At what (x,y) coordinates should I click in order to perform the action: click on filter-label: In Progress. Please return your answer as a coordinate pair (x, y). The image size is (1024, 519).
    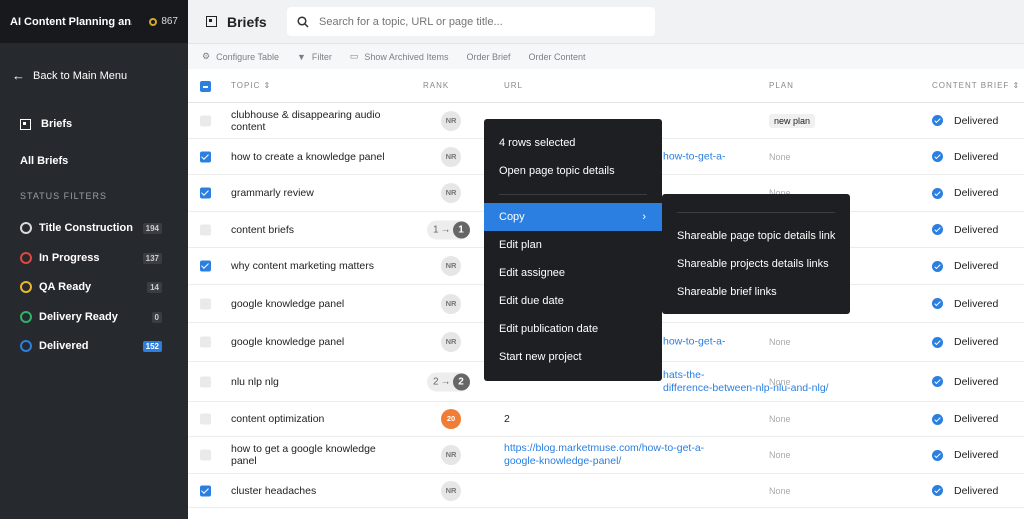
    Looking at the image, I should click on (69, 258).